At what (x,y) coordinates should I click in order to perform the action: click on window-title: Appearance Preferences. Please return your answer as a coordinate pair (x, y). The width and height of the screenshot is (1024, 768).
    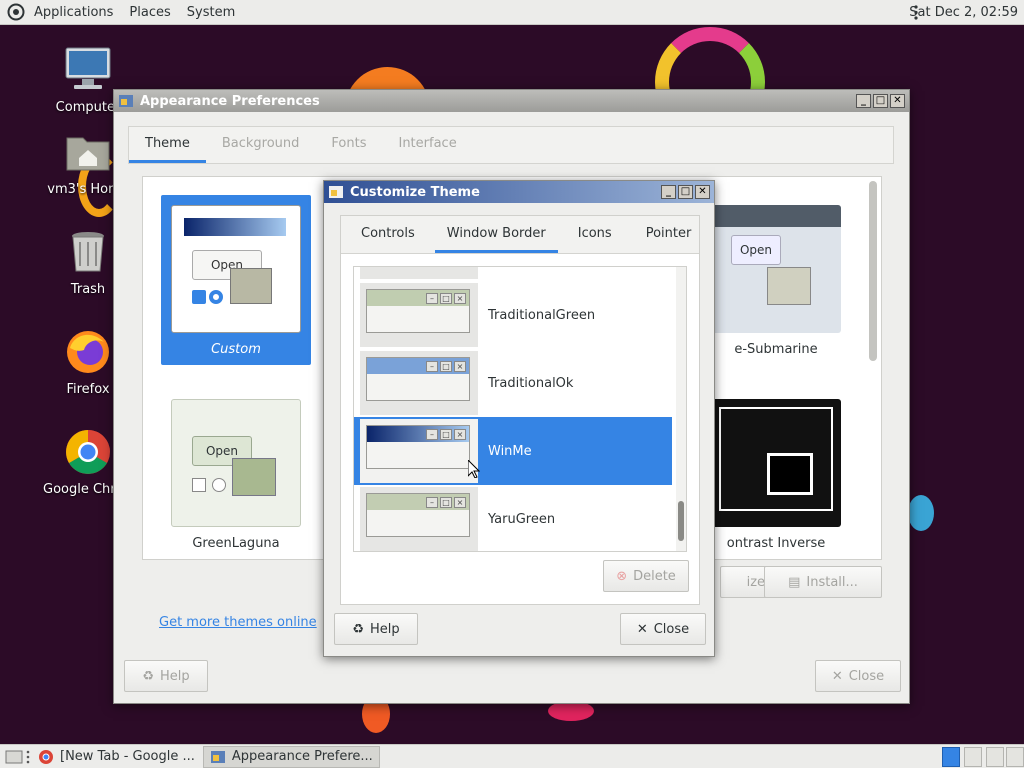
    Looking at the image, I should click on (230, 101).